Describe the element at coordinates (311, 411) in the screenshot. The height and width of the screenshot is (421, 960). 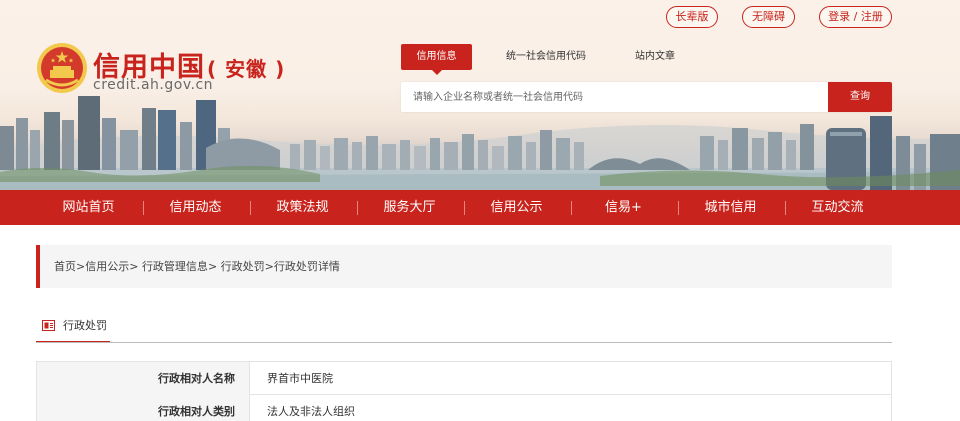
I see `row-value: 法人及非法人组织` at that location.